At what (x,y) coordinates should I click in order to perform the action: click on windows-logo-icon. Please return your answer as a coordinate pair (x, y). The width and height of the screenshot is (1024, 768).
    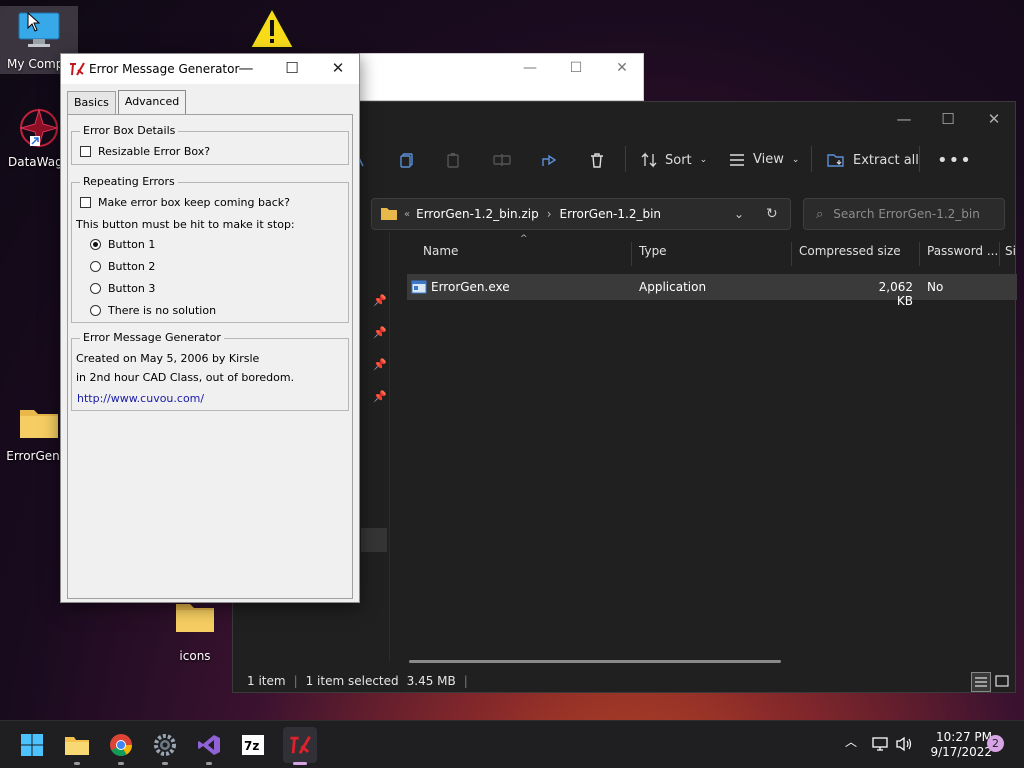
    Looking at the image, I should click on (32, 745).